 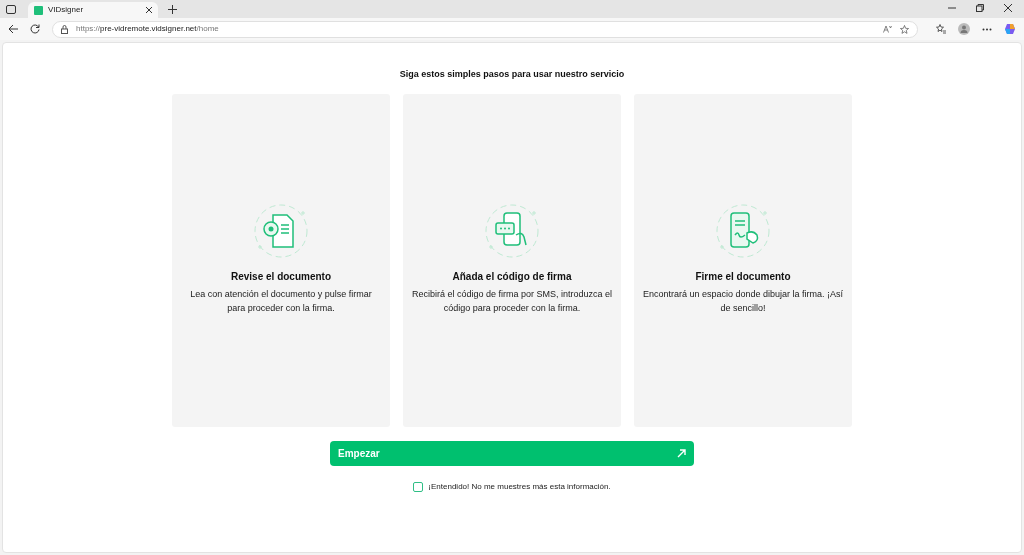 I want to click on browser-tab: VIDsigner, so click(x=93, y=10).